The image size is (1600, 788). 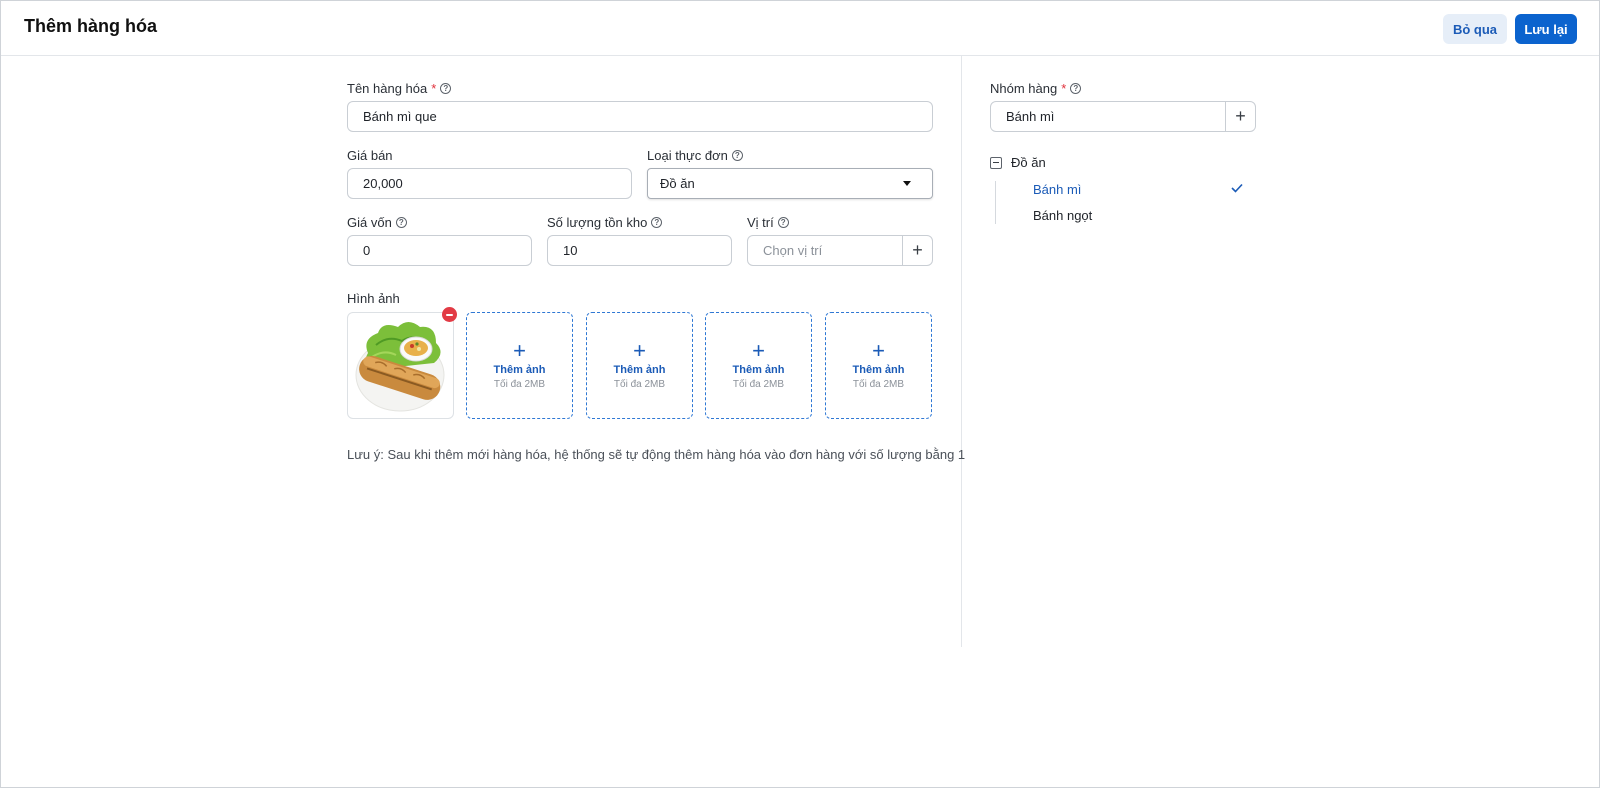 I want to click on stock-input: 10, so click(x=639, y=250).